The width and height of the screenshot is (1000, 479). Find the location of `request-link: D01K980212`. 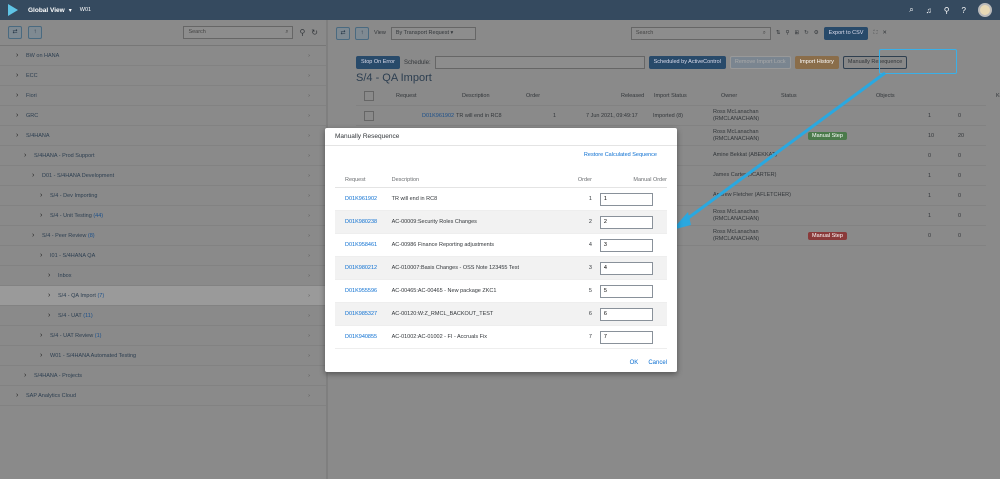

request-link: D01K980212 is located at coordinates (363, 268).